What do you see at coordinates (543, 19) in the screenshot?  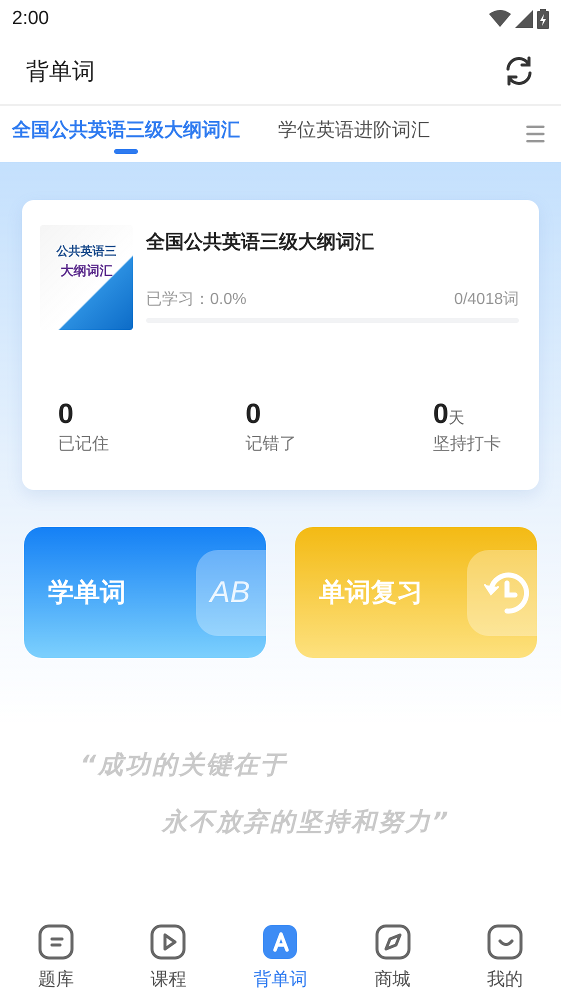 I see `battery-icon` at bounding box center [543, 19].